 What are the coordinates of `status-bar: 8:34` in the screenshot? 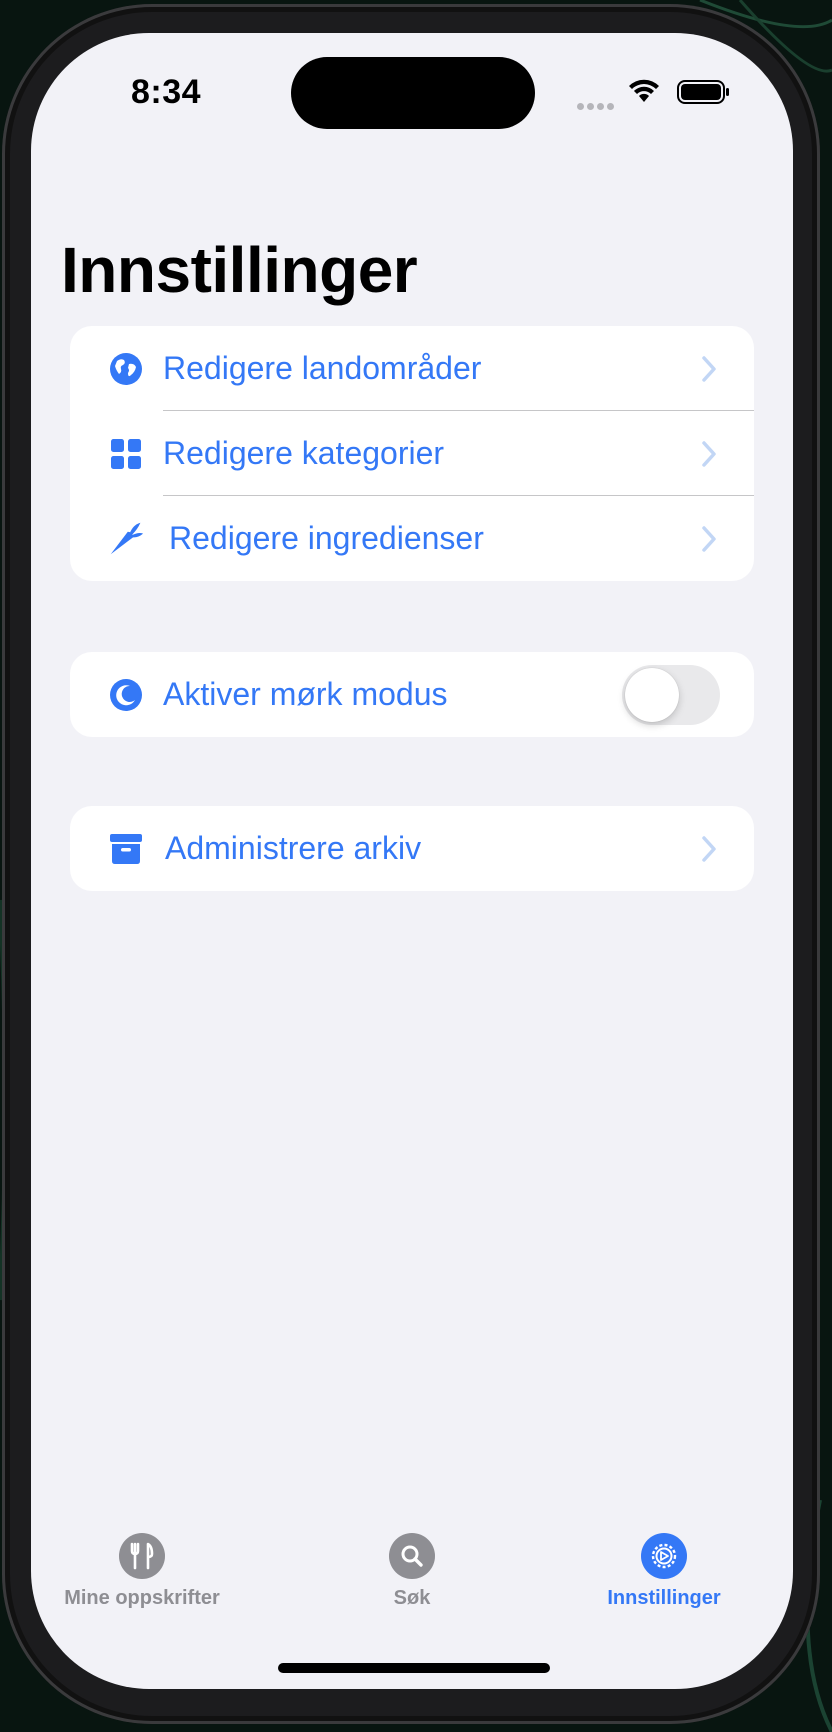 It's located at (412, 98).